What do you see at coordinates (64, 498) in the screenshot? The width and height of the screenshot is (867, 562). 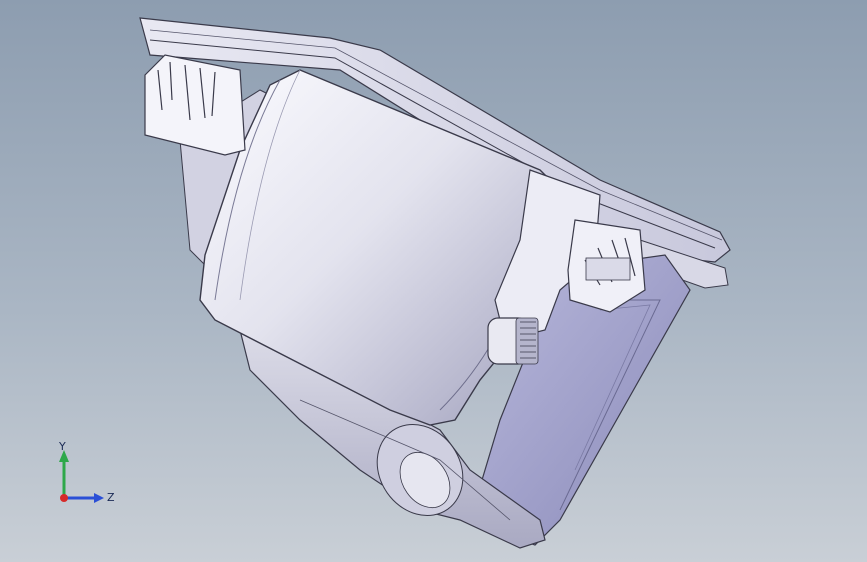 I see `x-axis-dot` at bounding box center [64, 498].